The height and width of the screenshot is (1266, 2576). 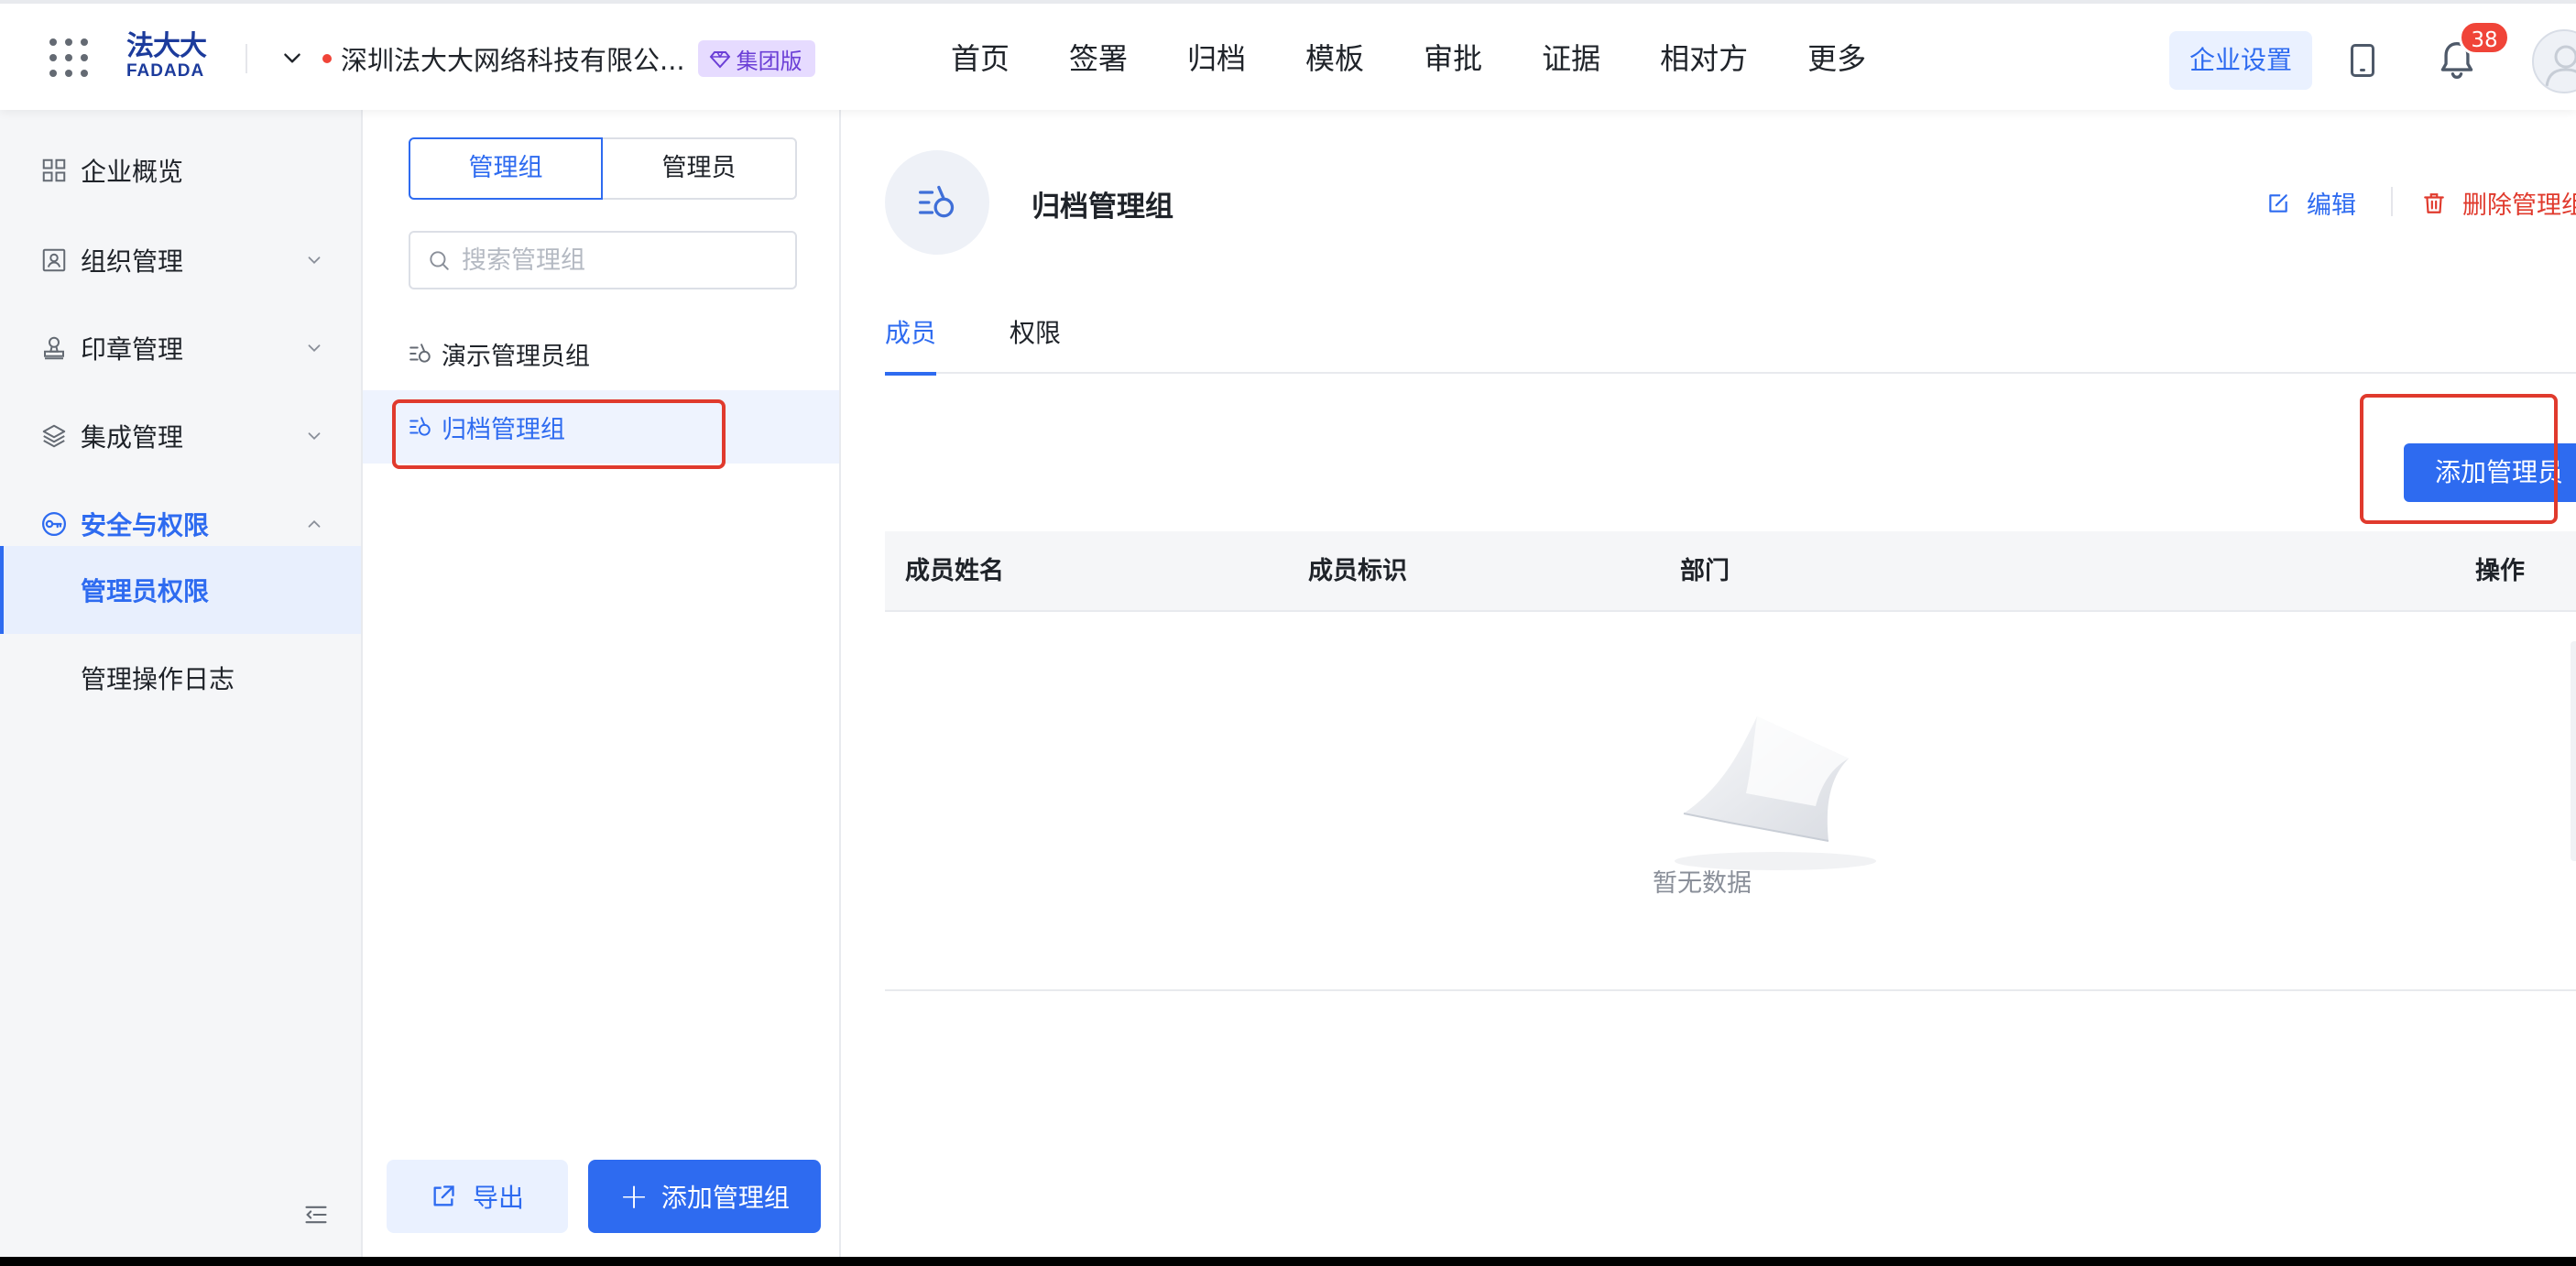 I want to click on sidebar-subitem-label: 管理操作日志, so click(x=158, y=679).